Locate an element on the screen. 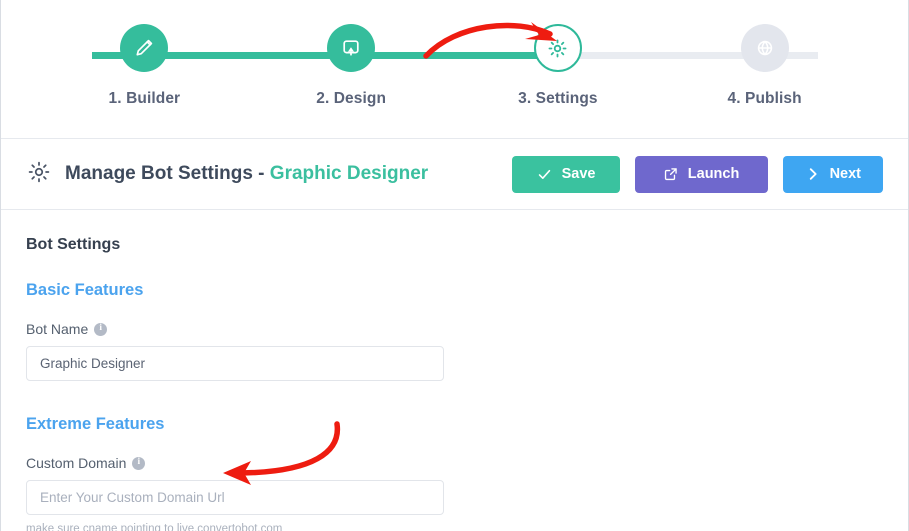  step-design: 2. Design is located at coordinates (351, 54).